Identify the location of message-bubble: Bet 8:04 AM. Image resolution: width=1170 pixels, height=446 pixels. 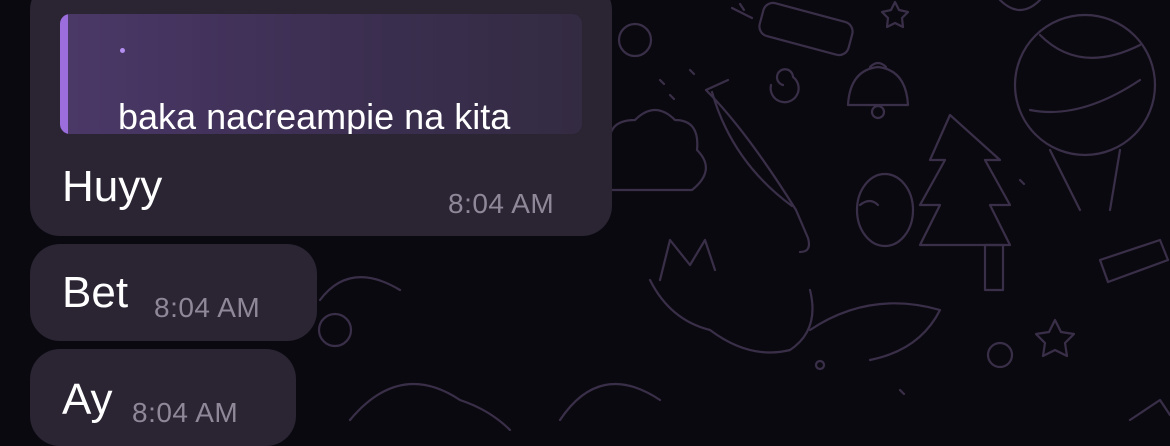
(173, 292).